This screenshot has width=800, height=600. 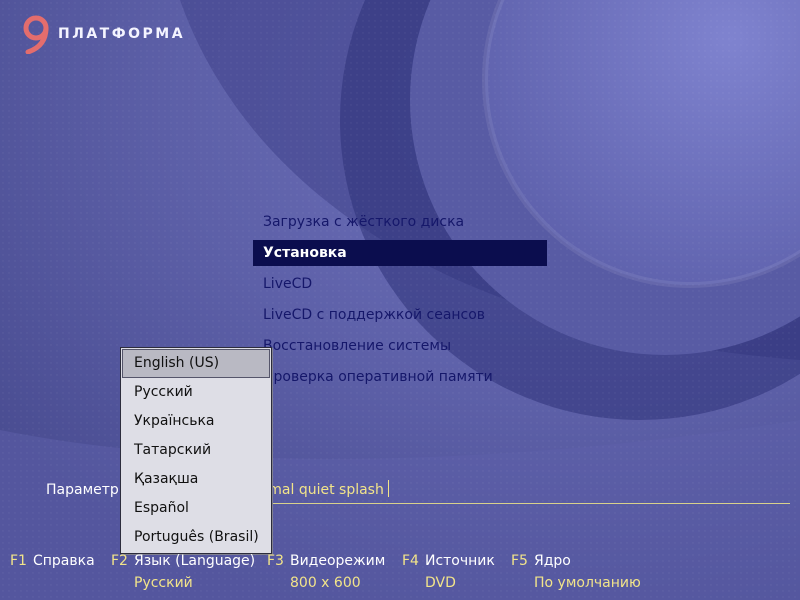 What do you see at coordinates (122, 34) in the screenshot?
I see `brand-name: ПЛАТФОРМА` at bounding box center [122, 34].